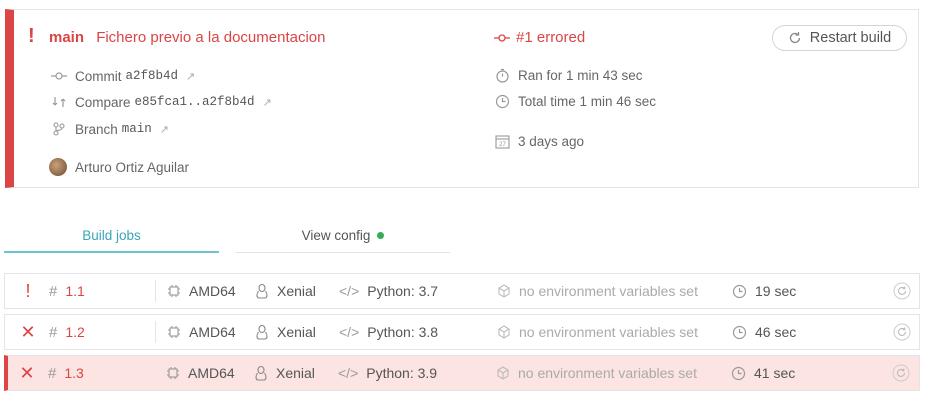 The image size is (929, 403). I want to click on job-number: #1.3, so click(66, 373).